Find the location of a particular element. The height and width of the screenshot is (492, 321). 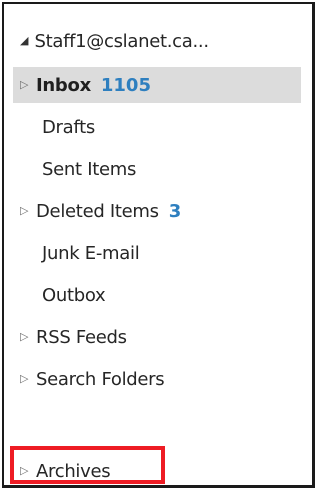

archives-highlight-box is located at coordinates (87, 465).